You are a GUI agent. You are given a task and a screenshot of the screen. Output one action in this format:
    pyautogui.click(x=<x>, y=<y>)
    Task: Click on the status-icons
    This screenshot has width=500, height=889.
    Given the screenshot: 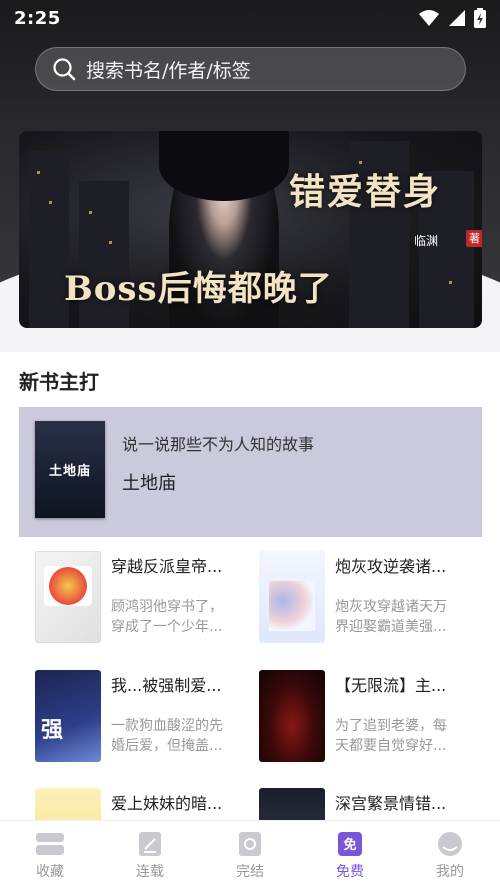 What is the action you would take?
    pyautogui.click(x=452, y=18)
    